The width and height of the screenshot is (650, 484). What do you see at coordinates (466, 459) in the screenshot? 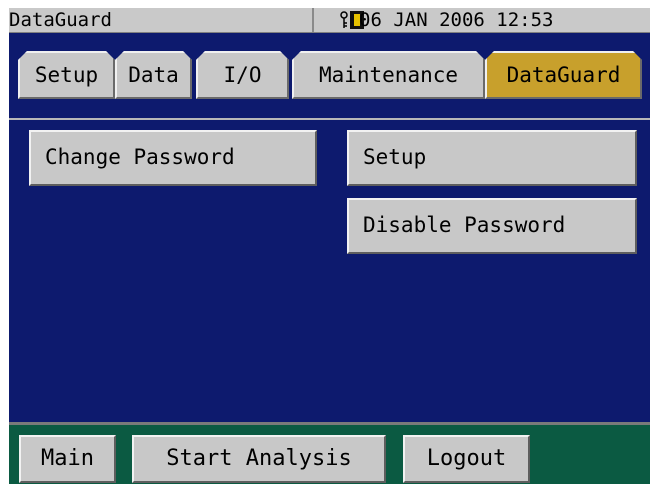
I see `logout-button: Logout` at bounding box center [466, 459].